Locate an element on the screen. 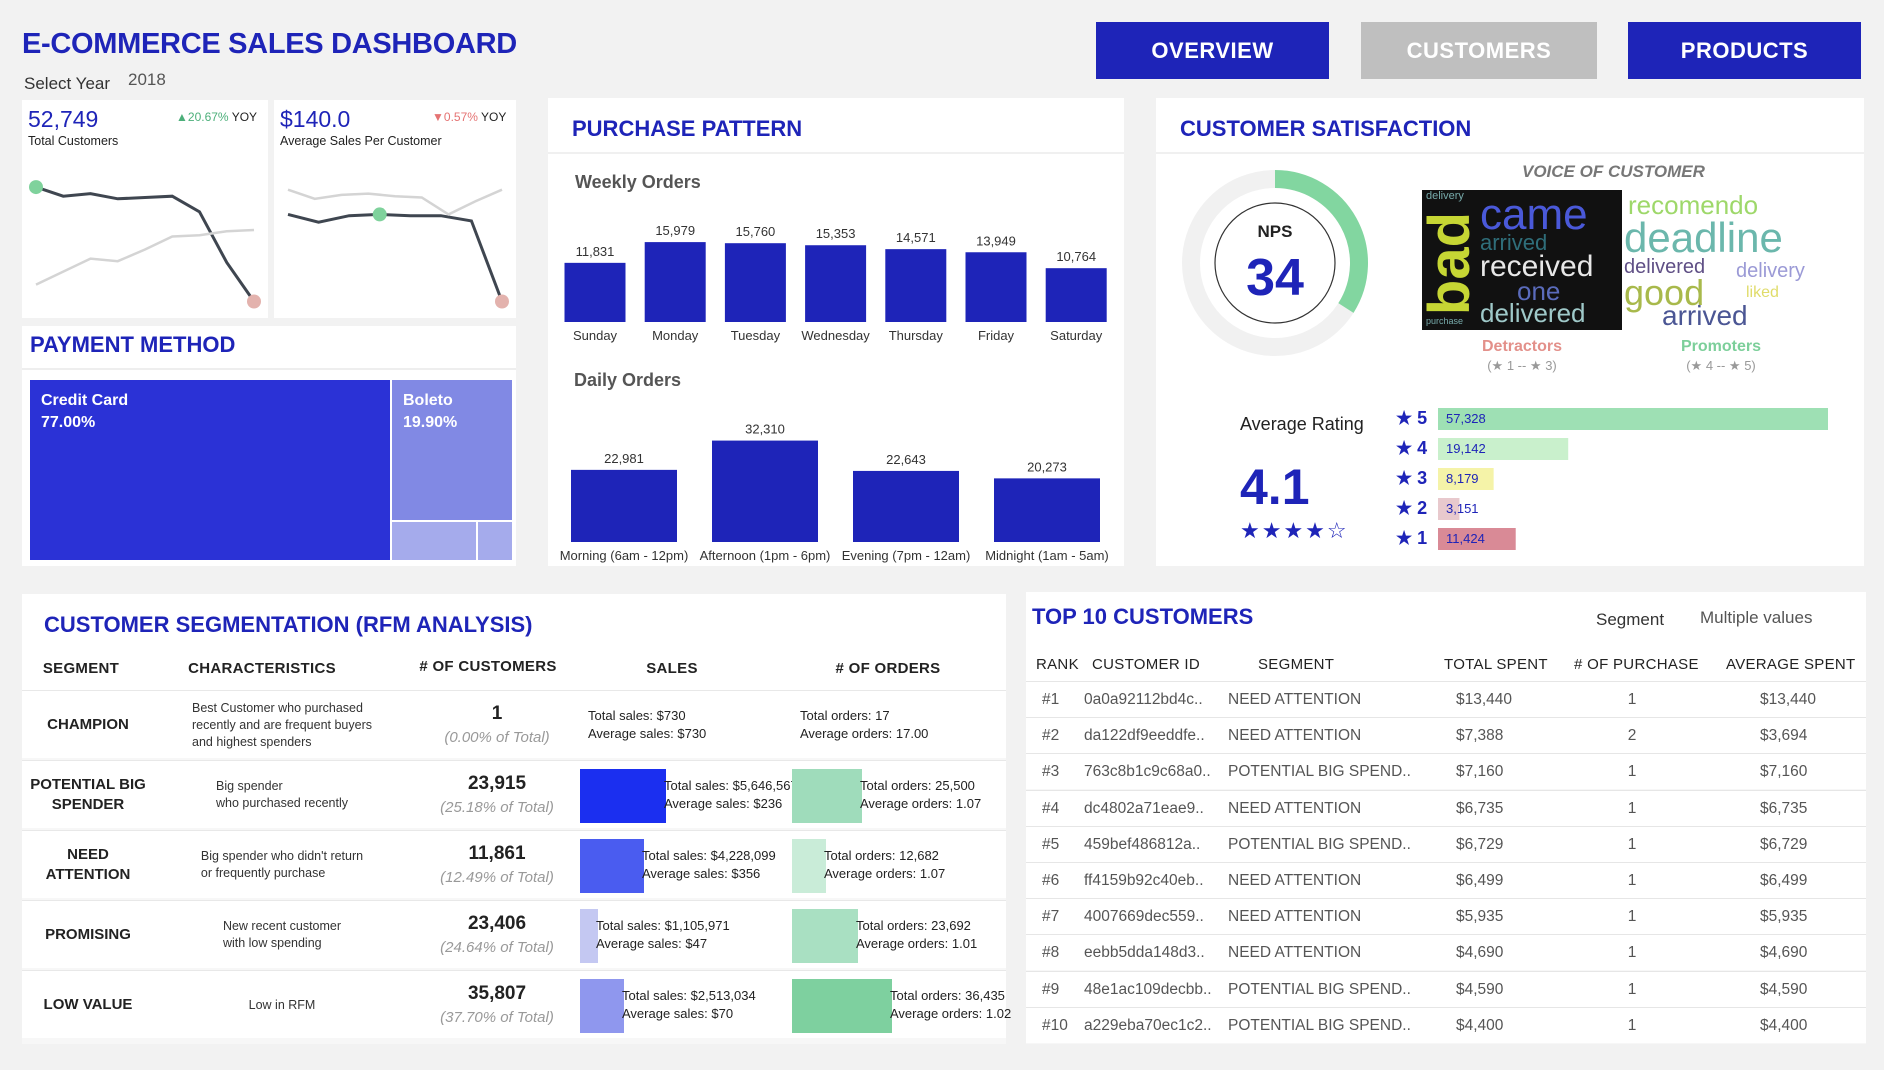  rfm-customer-count: 23,915 is located at coordinates (497, 783).